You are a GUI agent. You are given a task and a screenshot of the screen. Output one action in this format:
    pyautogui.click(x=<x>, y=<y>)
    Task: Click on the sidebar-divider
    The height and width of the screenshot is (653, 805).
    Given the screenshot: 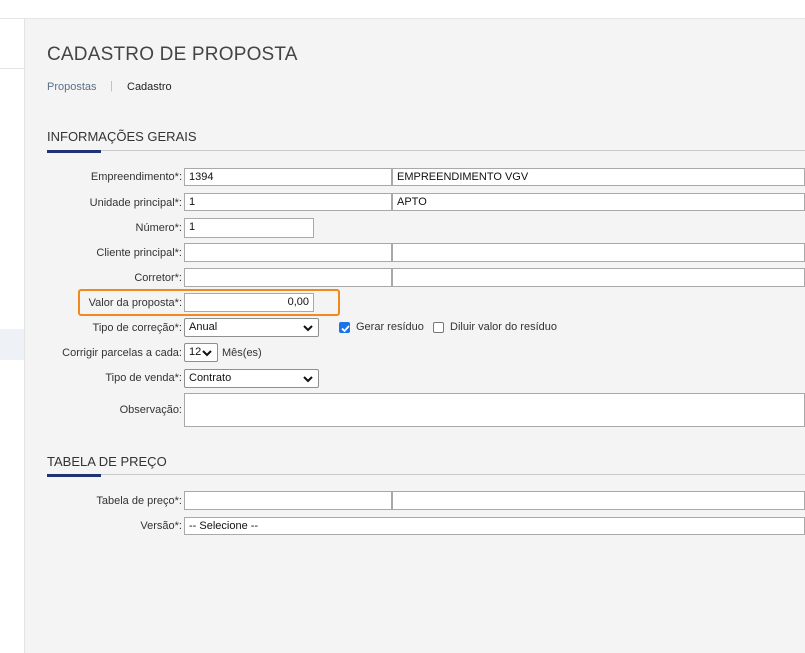 What is the action you would take?
    pyautogui.click(x=12, y=68)
    